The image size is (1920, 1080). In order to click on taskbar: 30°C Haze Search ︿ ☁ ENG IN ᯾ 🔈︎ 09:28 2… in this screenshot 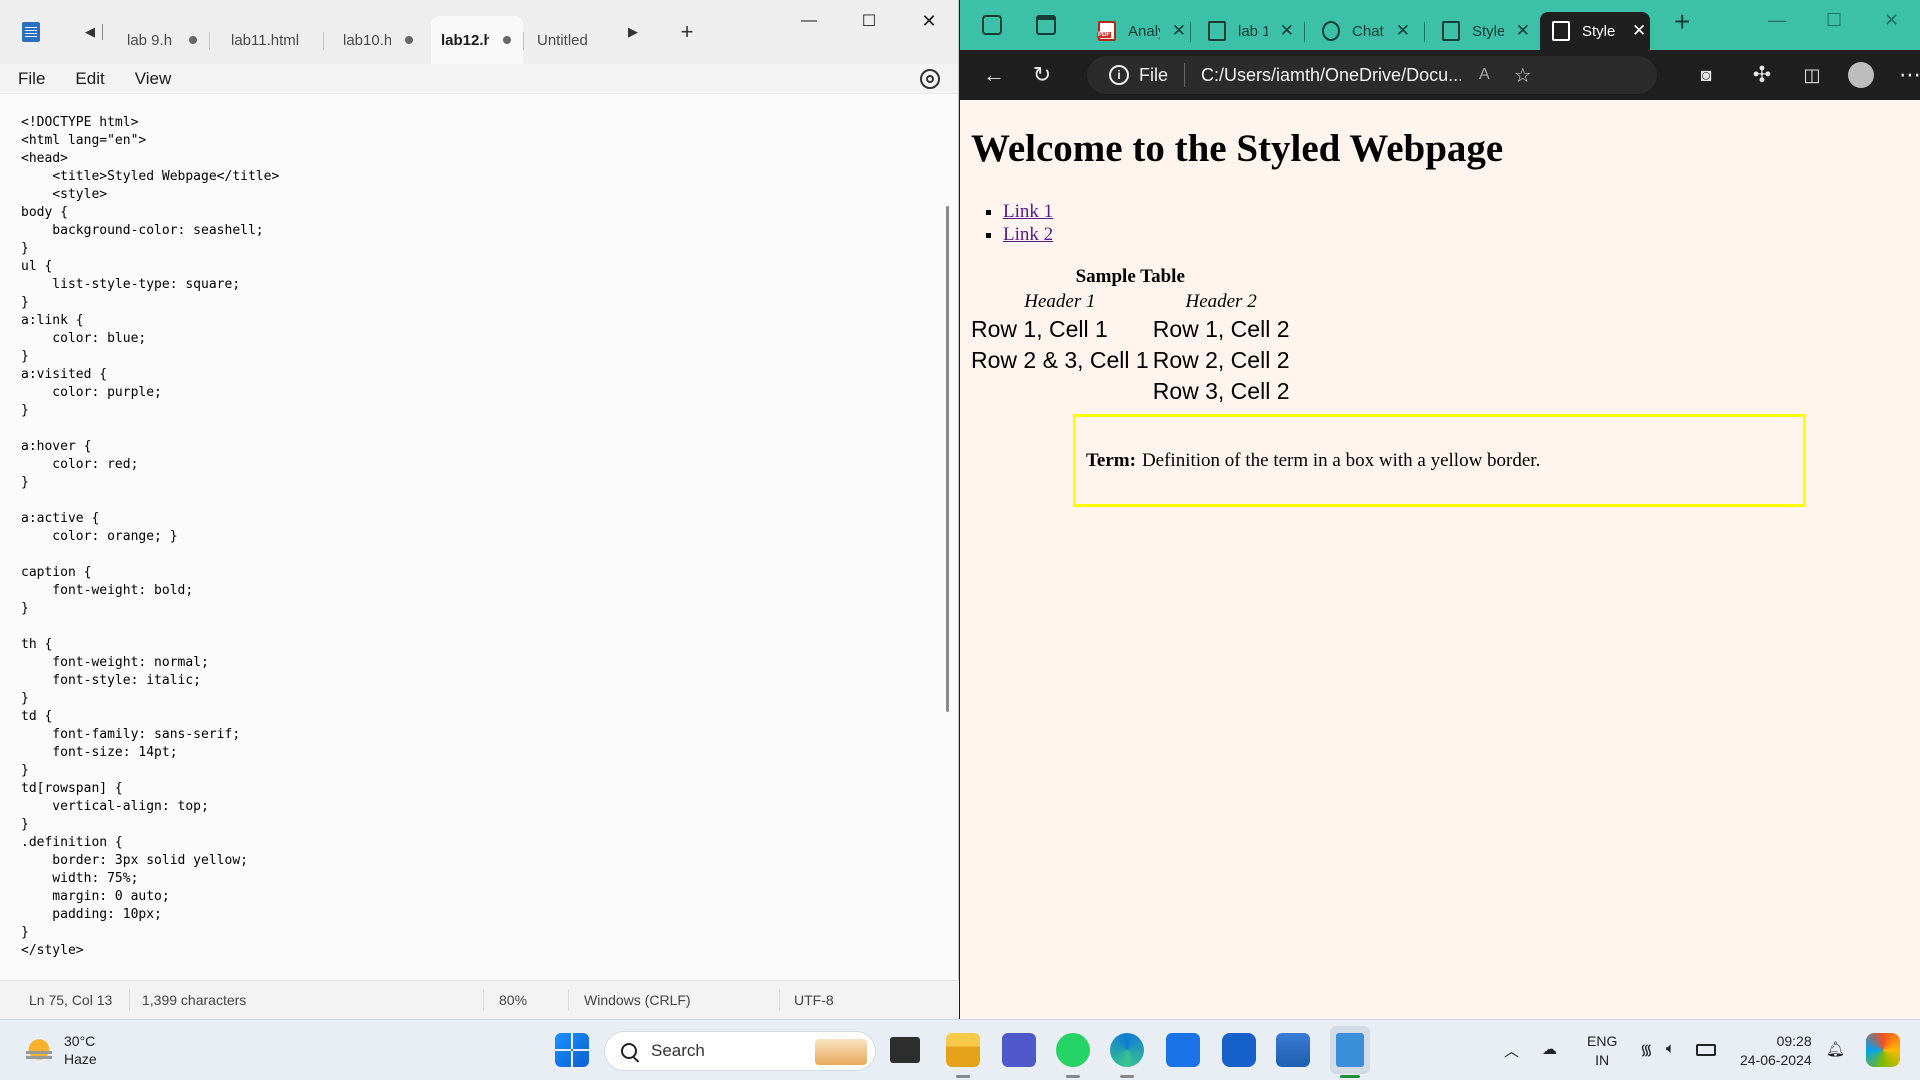, I will do `click(960, 1049)`.